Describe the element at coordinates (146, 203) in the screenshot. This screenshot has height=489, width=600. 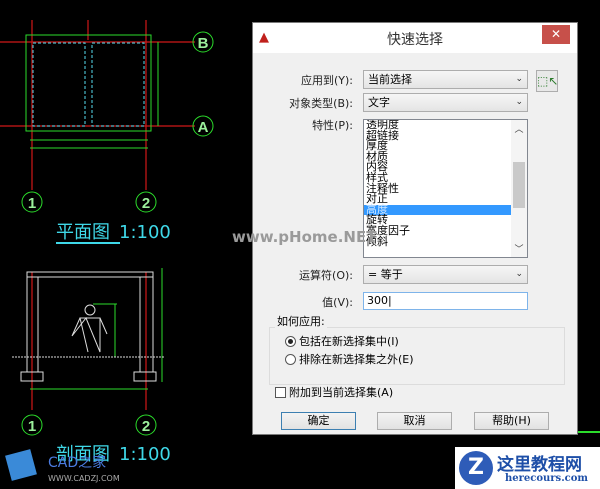
I see `axis-label-2: 2` at that location.